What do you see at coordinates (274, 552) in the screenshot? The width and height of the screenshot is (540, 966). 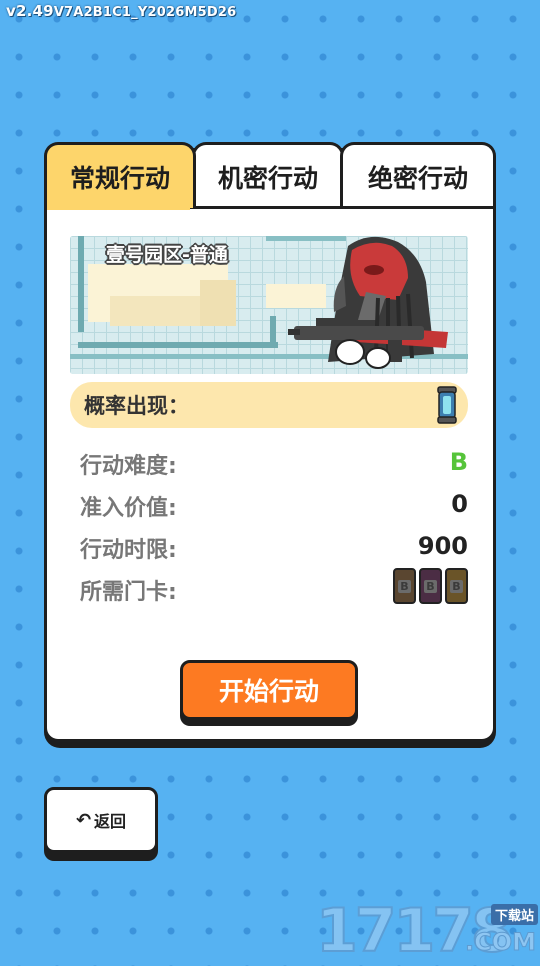 I see `stat-row-time-limit: 行动时限: 900` at bounding box center [274, 552].